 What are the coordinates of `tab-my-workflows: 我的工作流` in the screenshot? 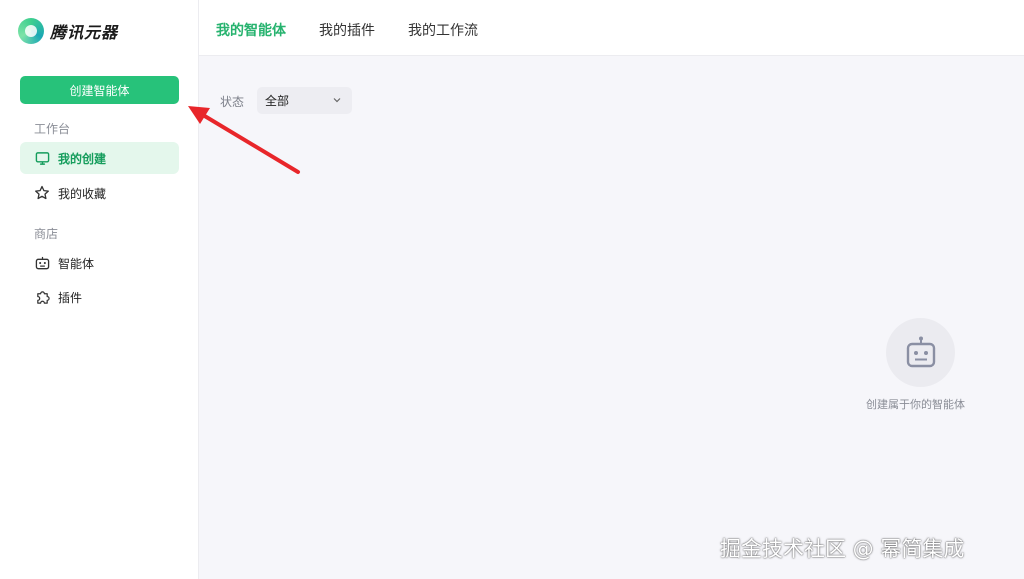 It's located at (443, 30).